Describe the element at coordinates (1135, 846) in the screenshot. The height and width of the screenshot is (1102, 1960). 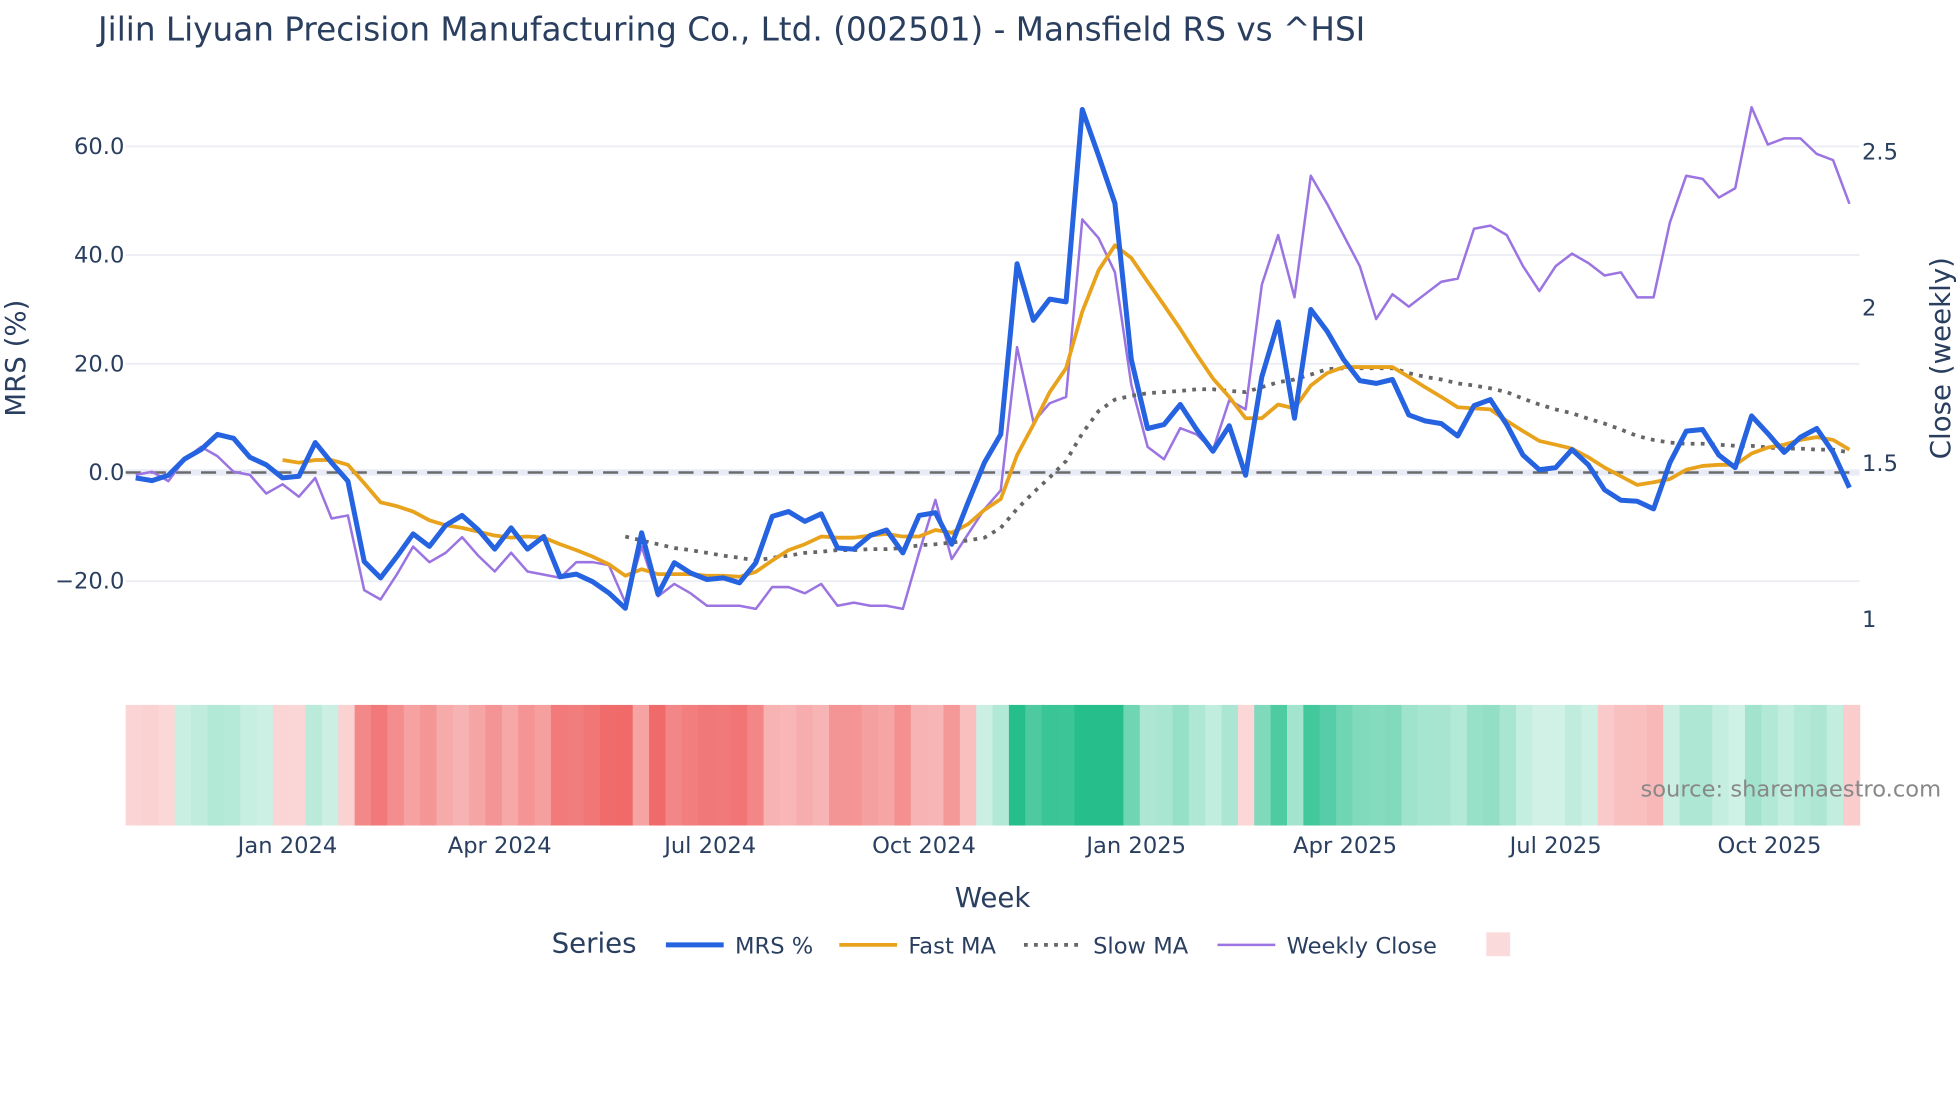
I see `x-tick-label: Jan 2025` at that location.